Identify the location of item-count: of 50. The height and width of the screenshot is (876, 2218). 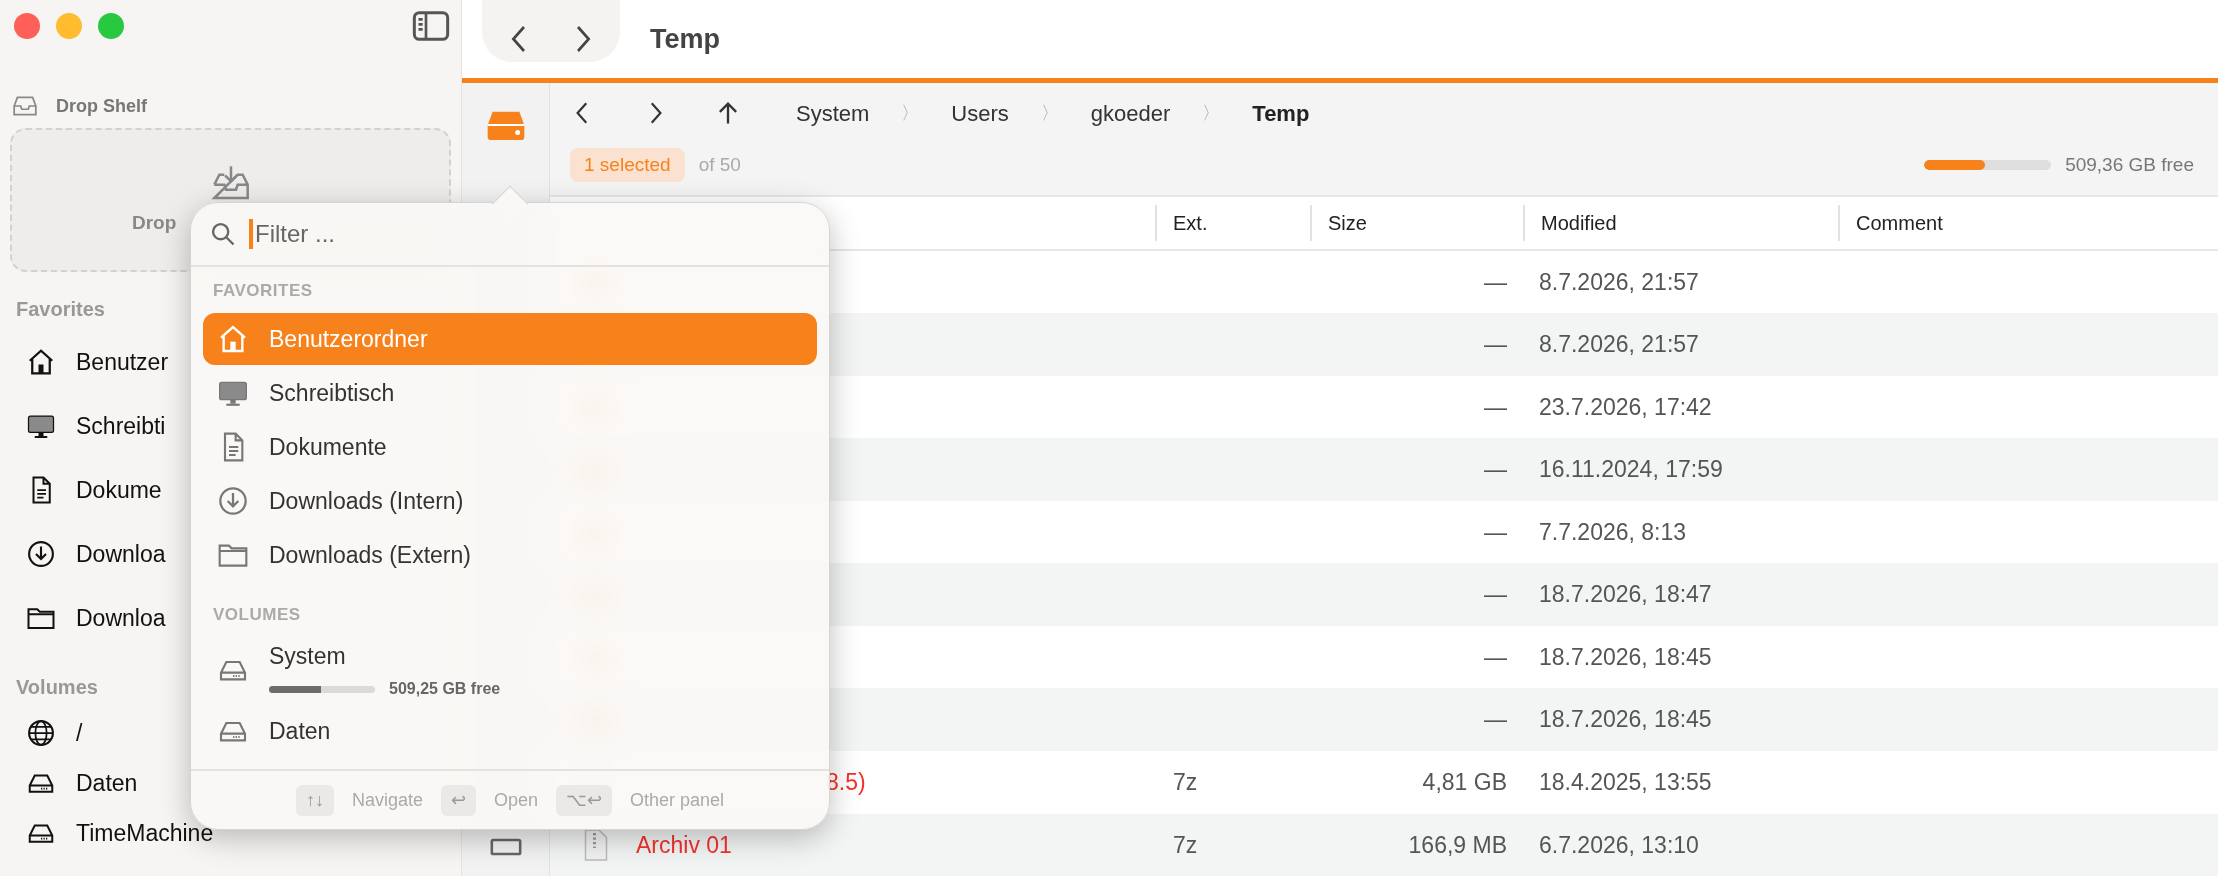
(719, 164).